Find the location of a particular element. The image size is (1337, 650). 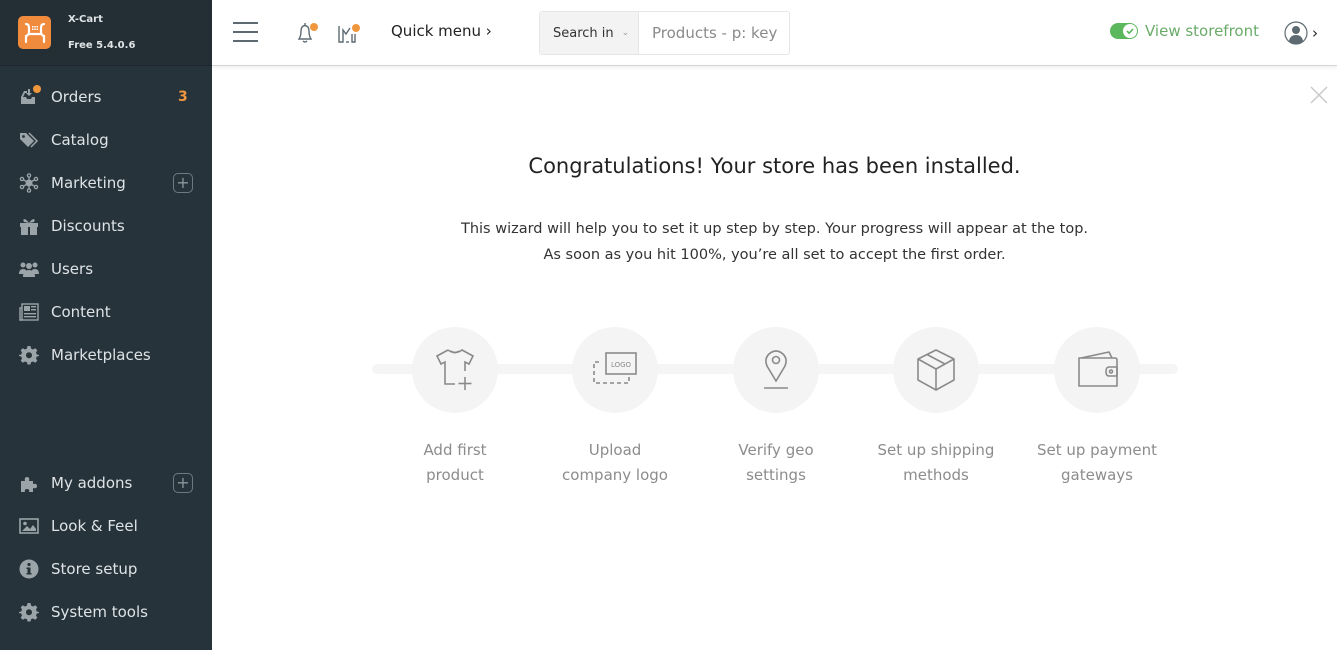

sidebar-item-content: Content is located at coordinates (106, 311).